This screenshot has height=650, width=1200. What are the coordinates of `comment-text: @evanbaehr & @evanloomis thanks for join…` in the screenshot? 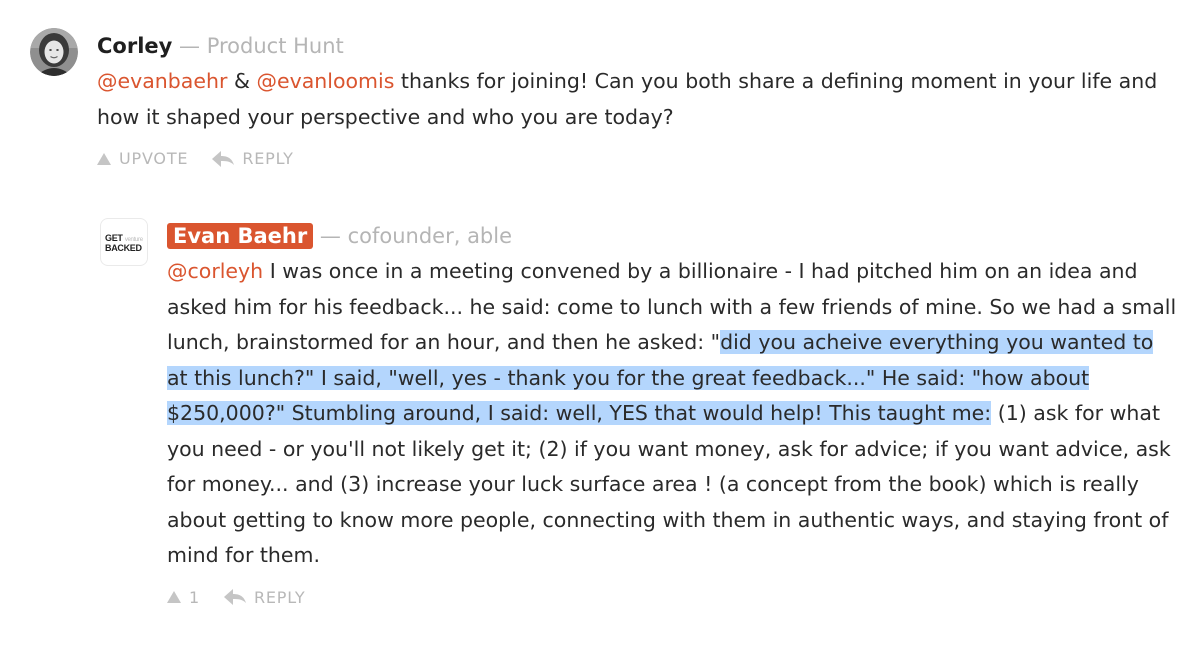 It's located at (637, 99).